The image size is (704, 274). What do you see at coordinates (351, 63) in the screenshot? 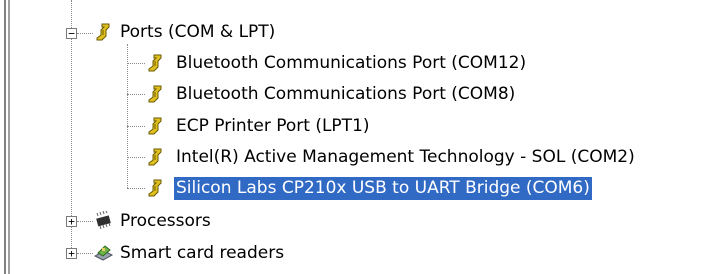
I see `tree-item-label: Bluetooth Communications Port (COM12)` at bounding box center [351, 63].